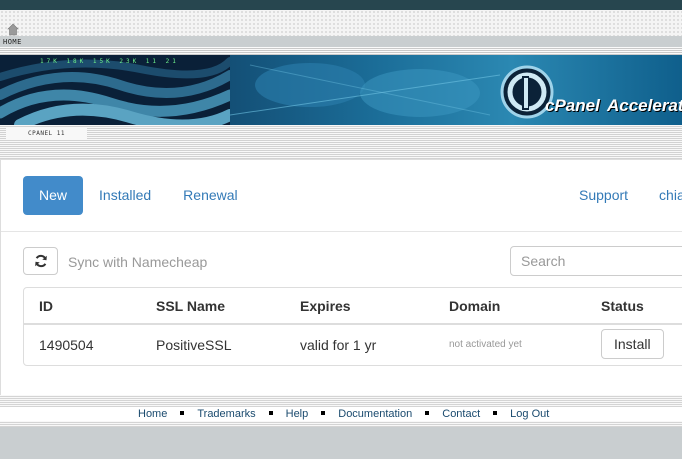  Describe the element at coordinates (474, 306) in the screenshot. I see `column-header-domain: Domain` at that location.